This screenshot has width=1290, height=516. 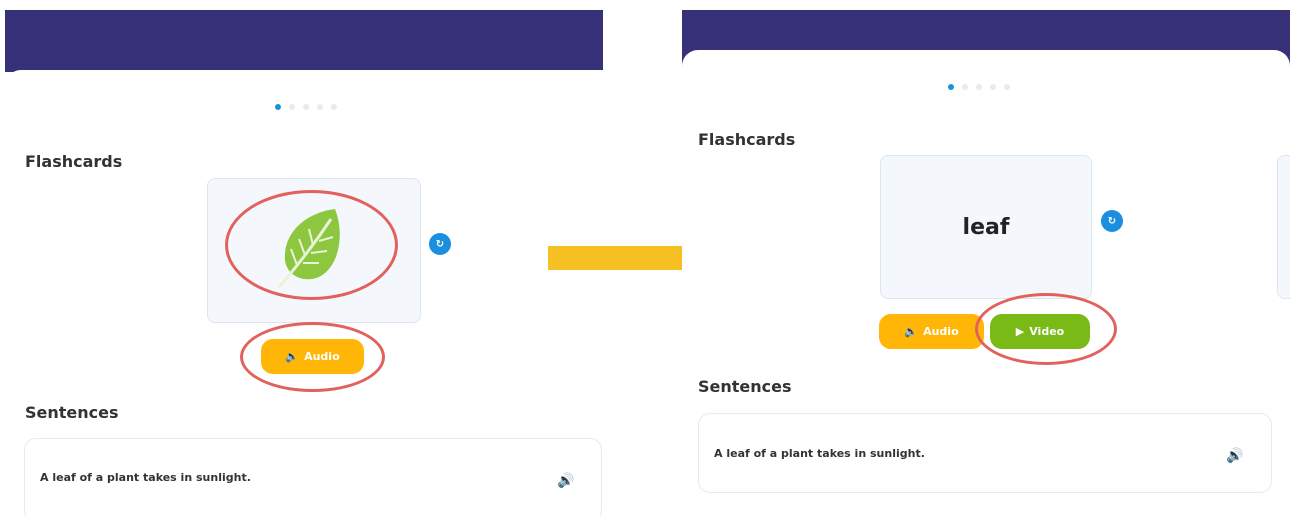 I want to click on flashcard-word-side: leaf, so click(x=986, y=227).